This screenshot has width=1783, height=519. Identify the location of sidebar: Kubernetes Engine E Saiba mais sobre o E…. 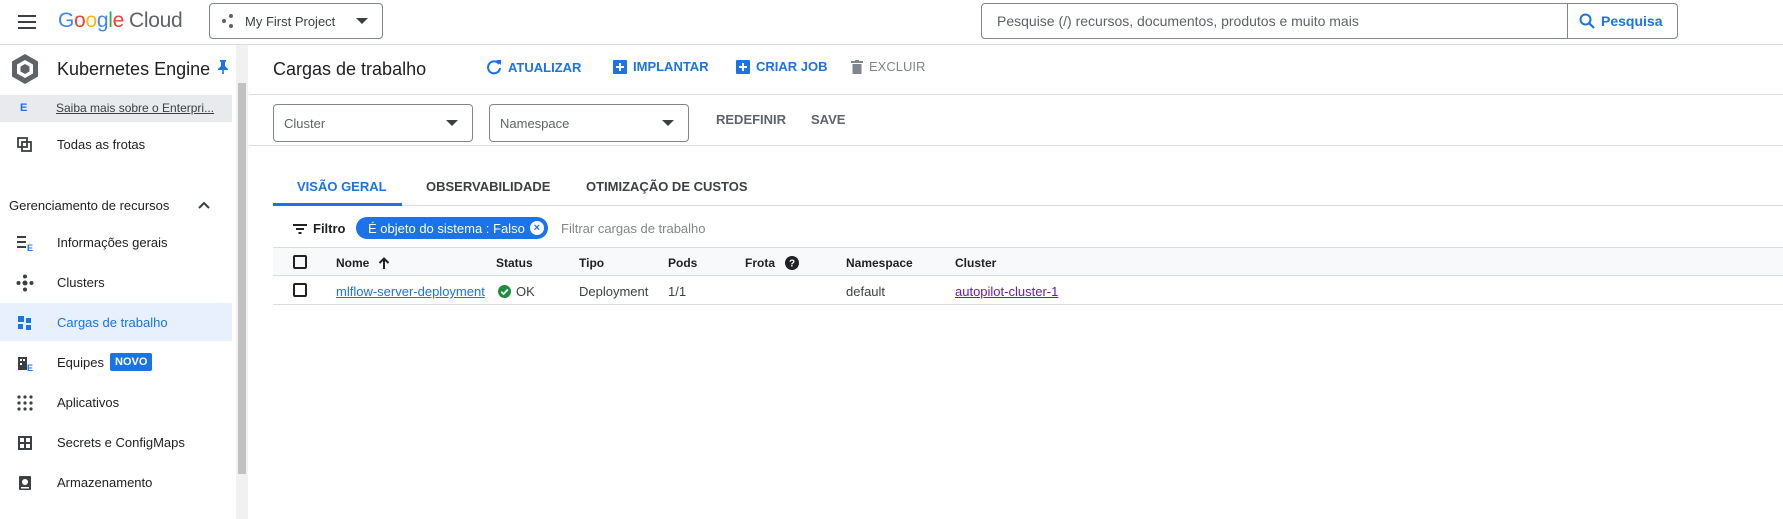
(124, 282).